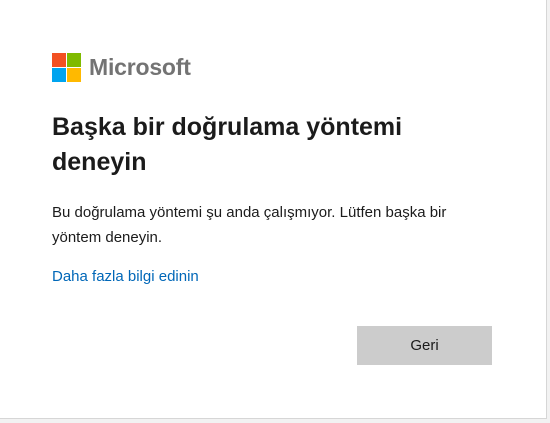  Describe the element at coordinates (424, 345) in the screenshot. I see `back-button: Geri` at that location.